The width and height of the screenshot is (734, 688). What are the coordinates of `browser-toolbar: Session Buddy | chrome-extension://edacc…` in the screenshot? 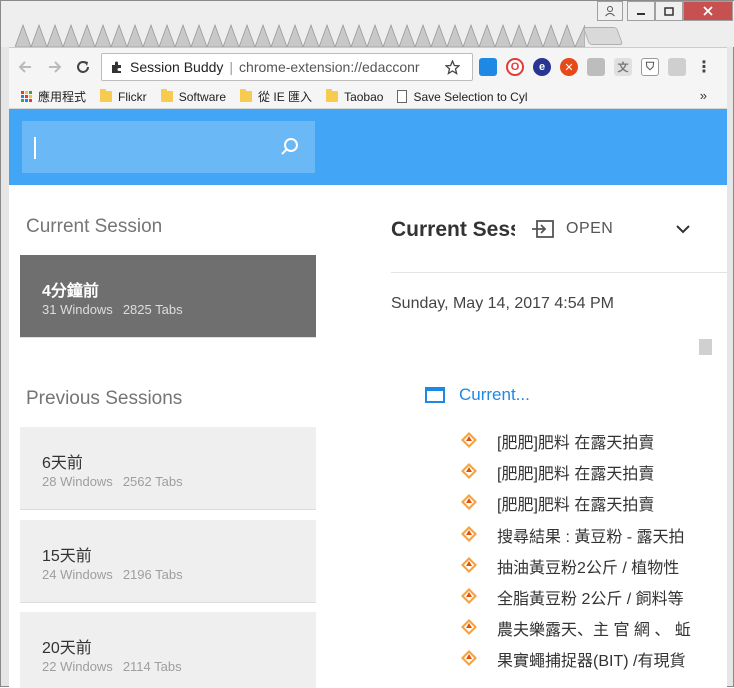 It's located at (368, 66).